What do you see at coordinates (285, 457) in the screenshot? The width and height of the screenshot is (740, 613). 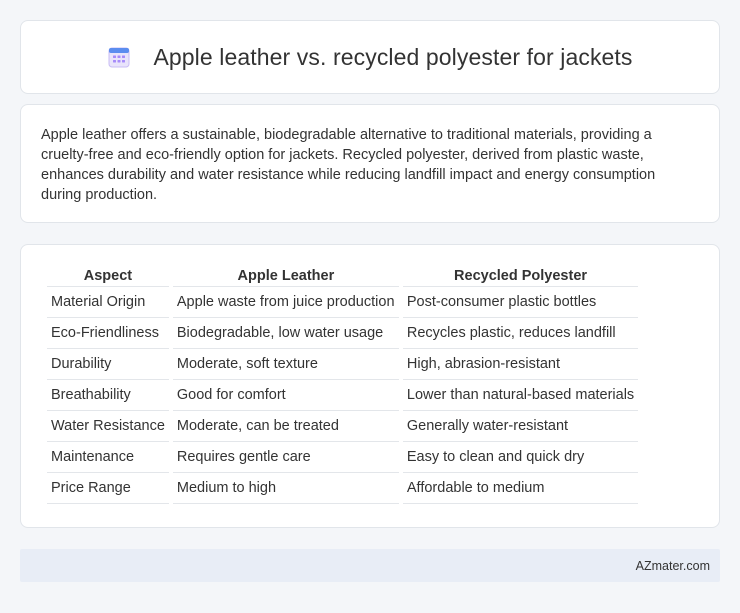 I see `cell-apple-leather: Requires gentle care` at bounding box center [285, 457].